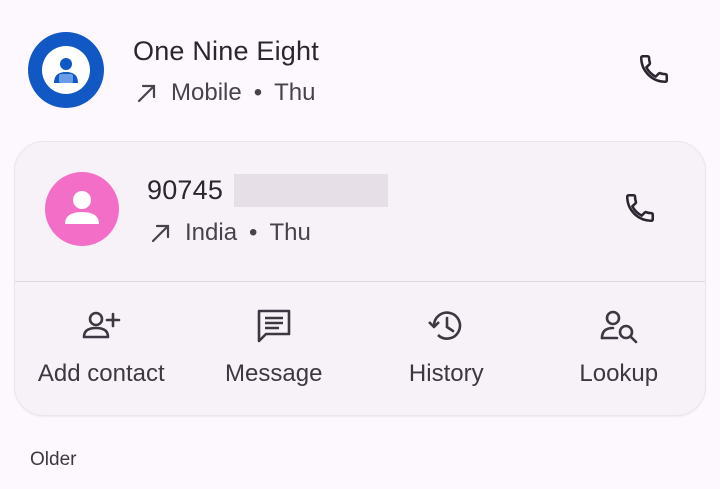  What do you see at coordinates (619, 327) in the screenshot?
I see `person-search-icon` at bounding box center [619, 327].